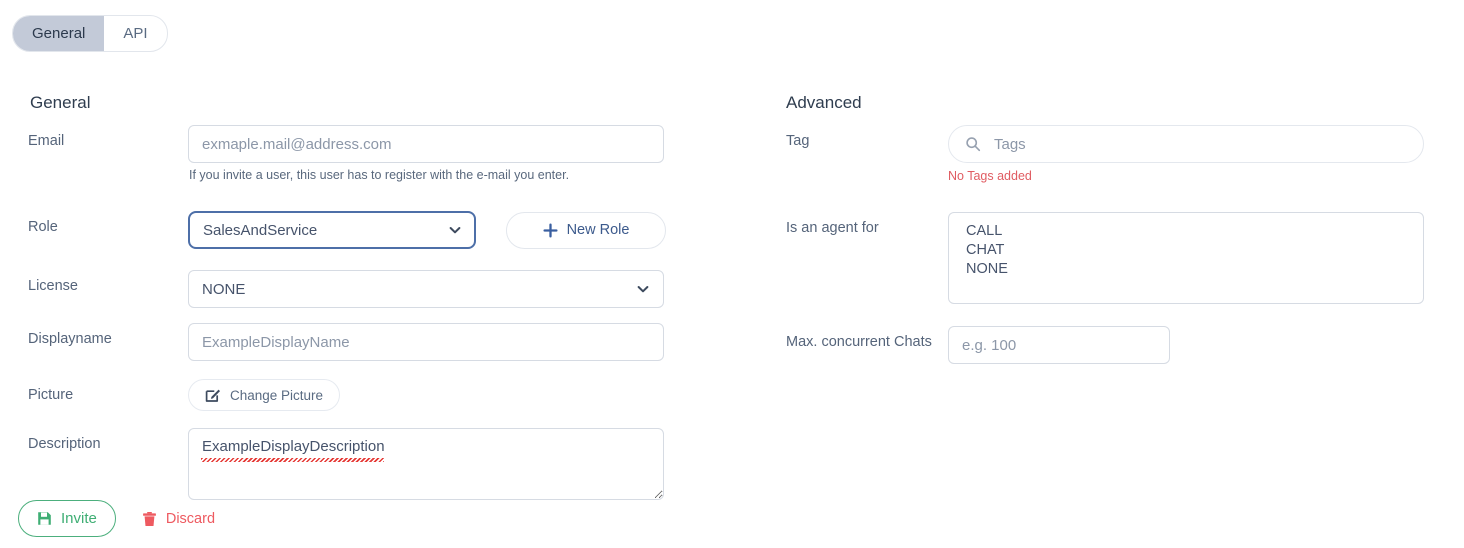 This screenshot has height=548, width=1464. What do you see at coordinates (135, 33) in the screenshot?
I see `tab-api: API` at bounding box center [135, 33].